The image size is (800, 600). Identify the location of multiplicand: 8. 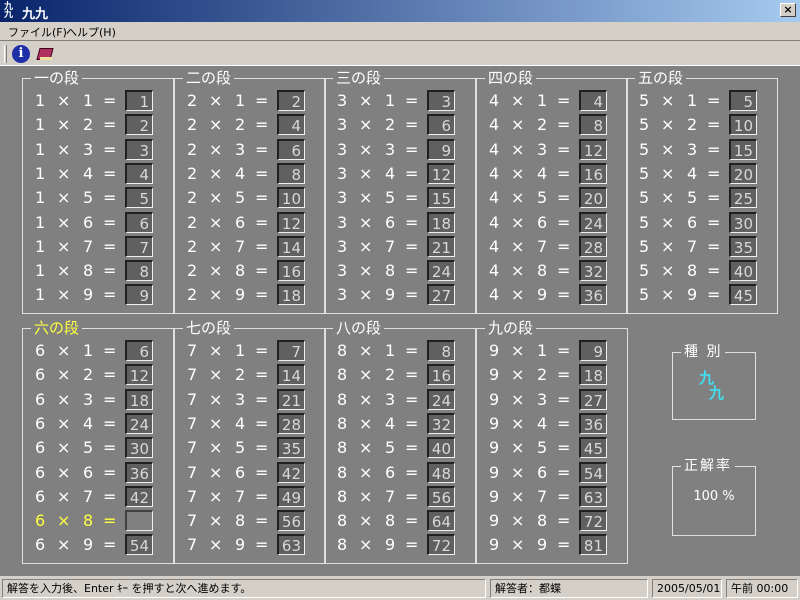
(342, 521).